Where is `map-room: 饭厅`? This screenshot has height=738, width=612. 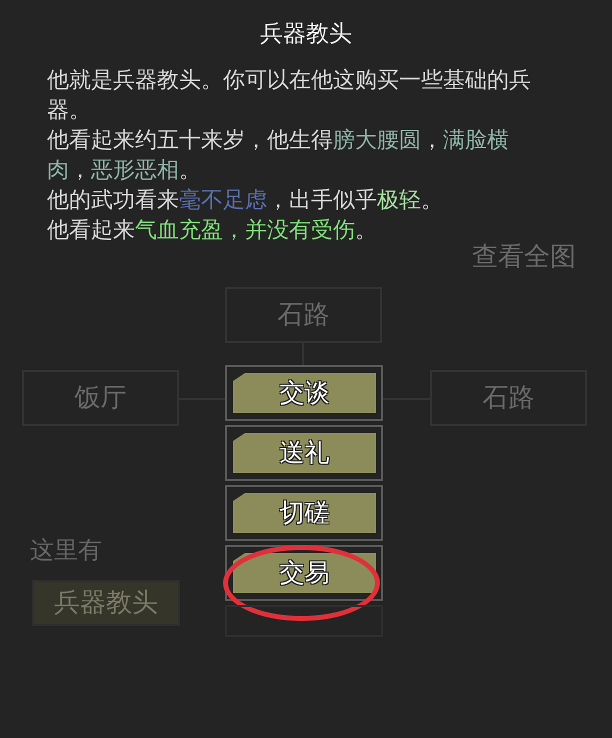 map-room: 饭厅 is located at coordinates (100, 398).